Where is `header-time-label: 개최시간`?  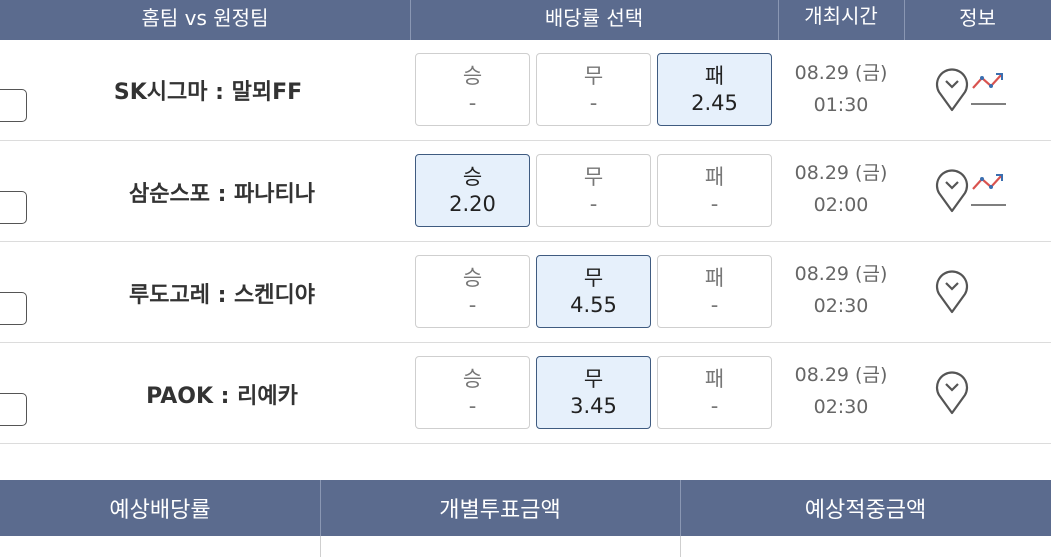
header-time-label: 개최시간 is located at coordinates (841, 16).